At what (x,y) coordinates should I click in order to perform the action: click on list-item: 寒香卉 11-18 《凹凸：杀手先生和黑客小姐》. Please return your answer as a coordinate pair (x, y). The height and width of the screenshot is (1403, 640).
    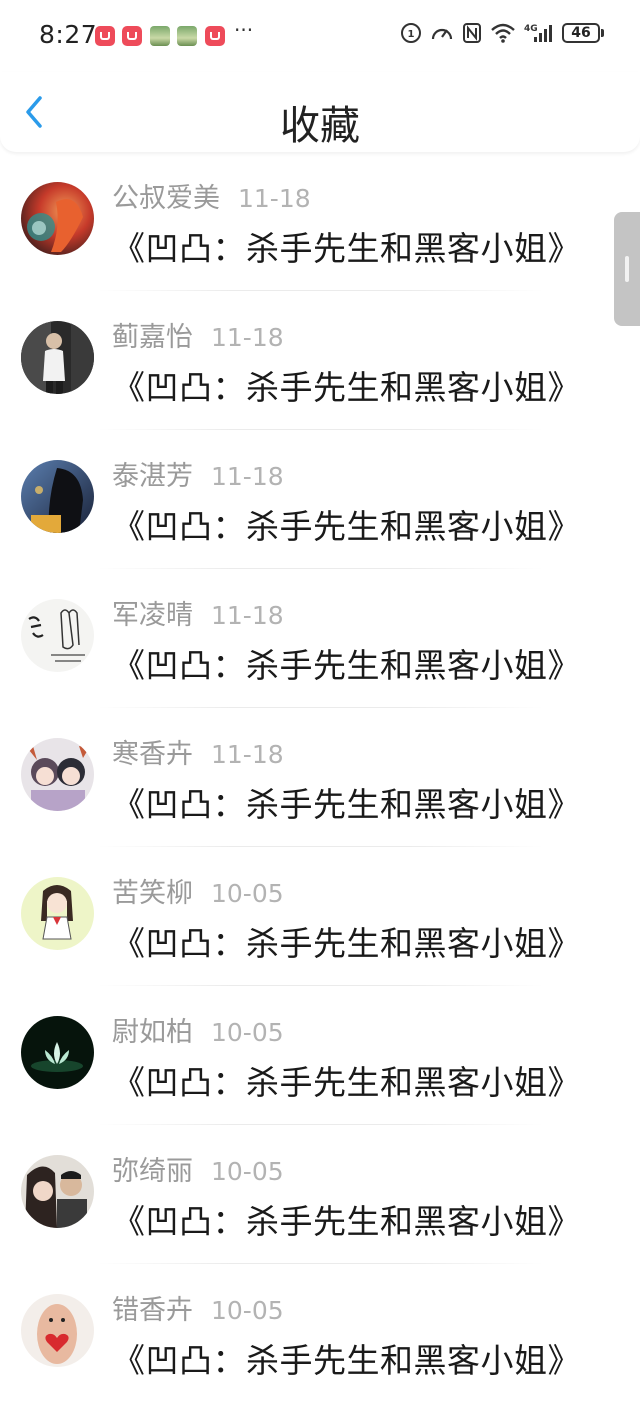
    Looking at the image, I should click on (320, 777).